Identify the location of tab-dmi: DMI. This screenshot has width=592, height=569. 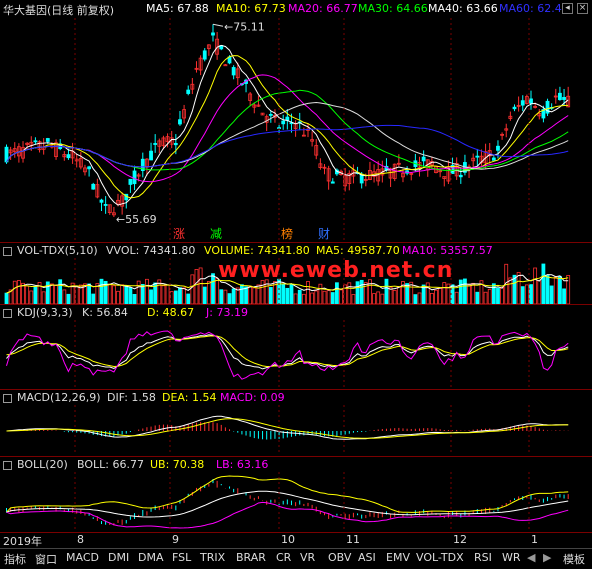
(118, 557).